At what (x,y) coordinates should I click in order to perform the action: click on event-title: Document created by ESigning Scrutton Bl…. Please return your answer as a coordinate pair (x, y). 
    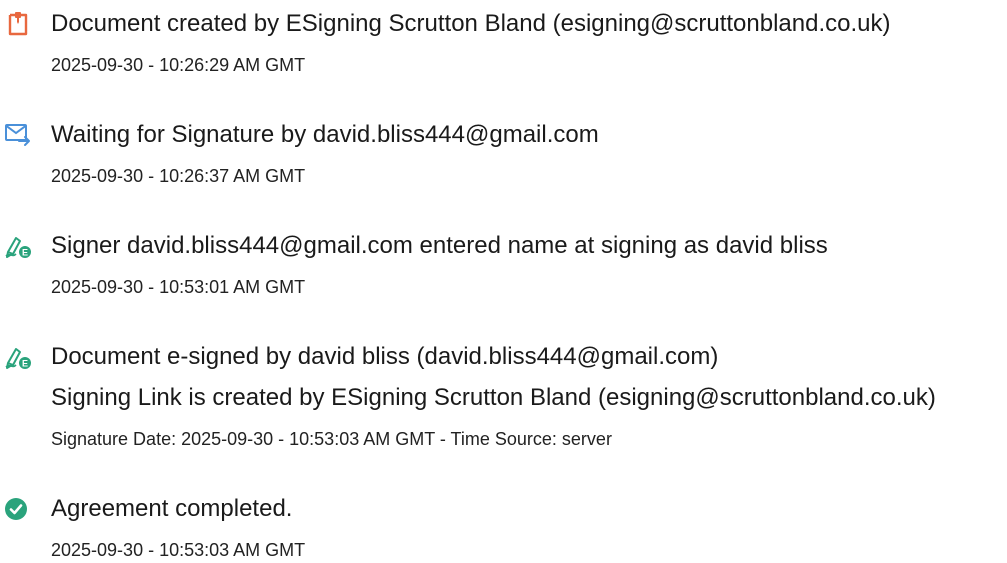
    Looking at the image, I should click on (471, 23).